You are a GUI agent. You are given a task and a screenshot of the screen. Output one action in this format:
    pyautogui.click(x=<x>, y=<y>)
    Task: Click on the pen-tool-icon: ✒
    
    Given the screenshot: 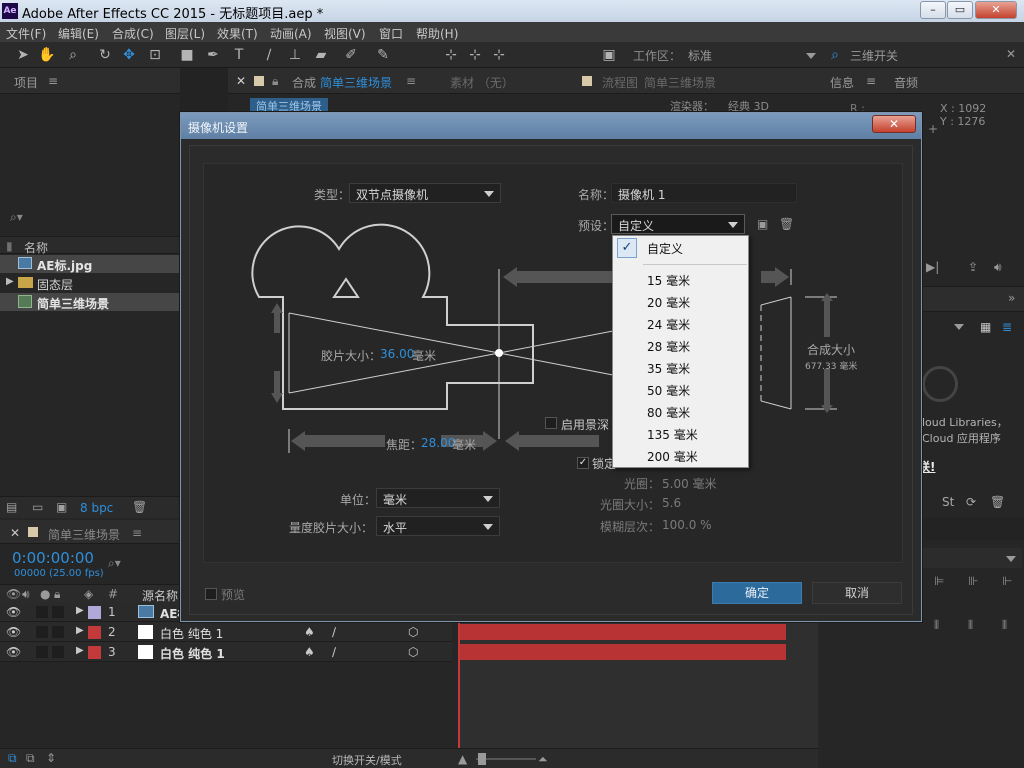 What is the action you would take?
    pyautogui.click(x=213, y=55)
    